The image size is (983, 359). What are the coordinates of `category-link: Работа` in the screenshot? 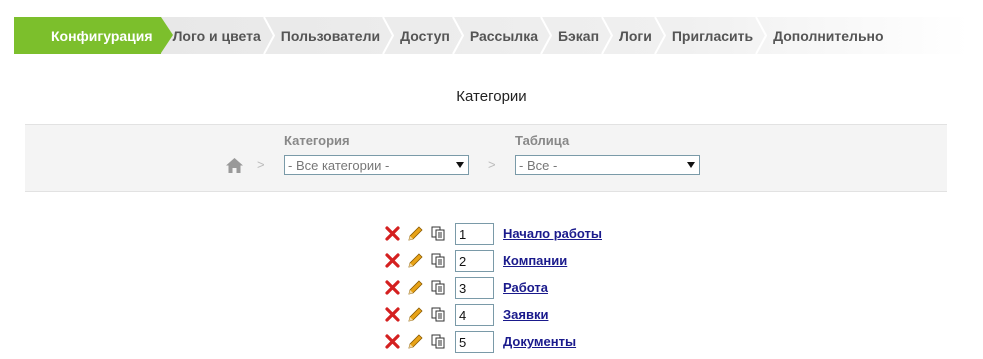 It's located at (525, 287).